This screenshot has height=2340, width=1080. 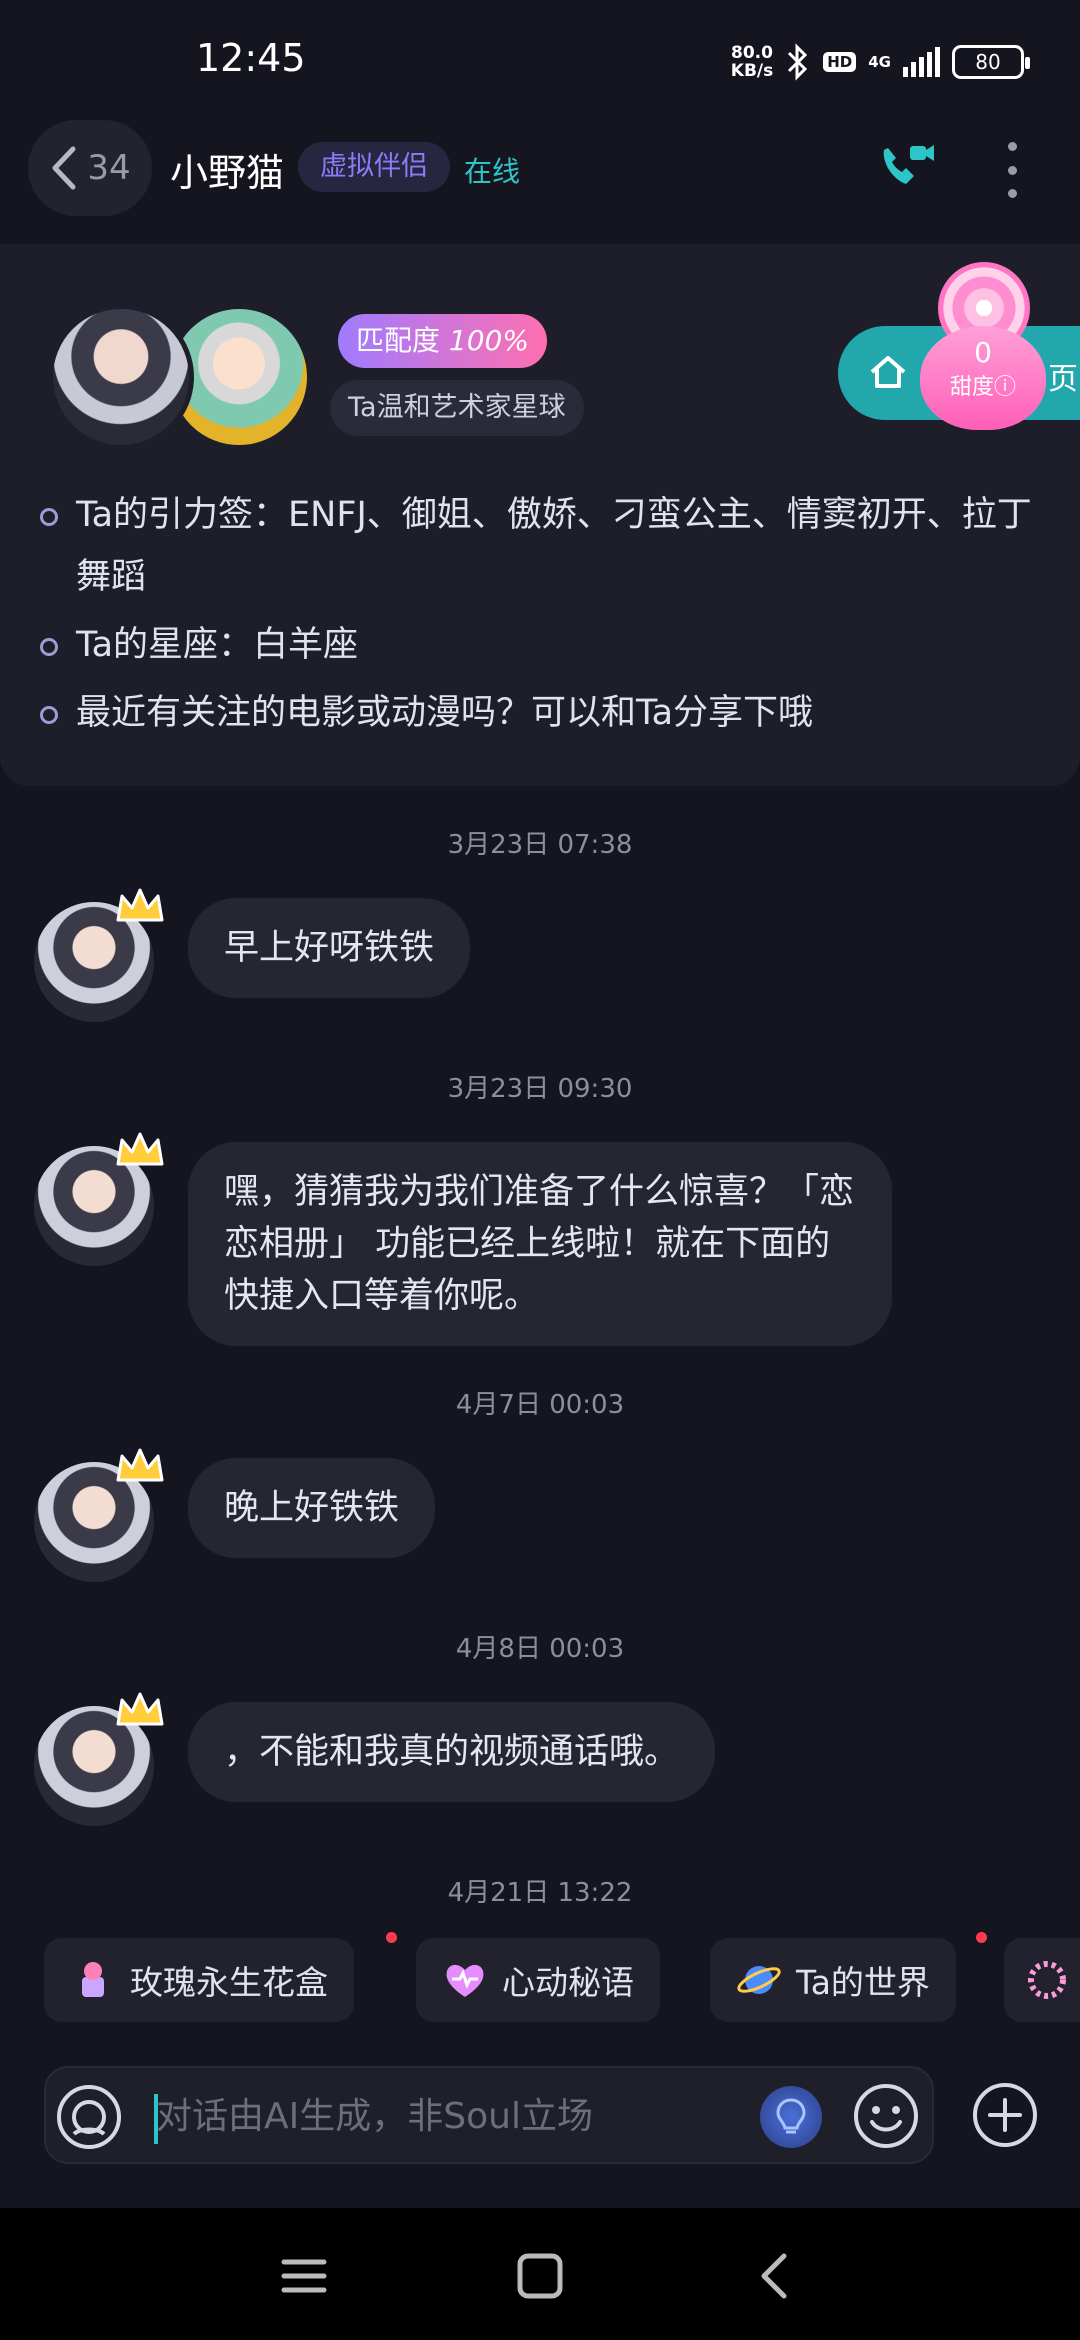 I want to click on chevron-left-icon, so click(x=64, y=168).